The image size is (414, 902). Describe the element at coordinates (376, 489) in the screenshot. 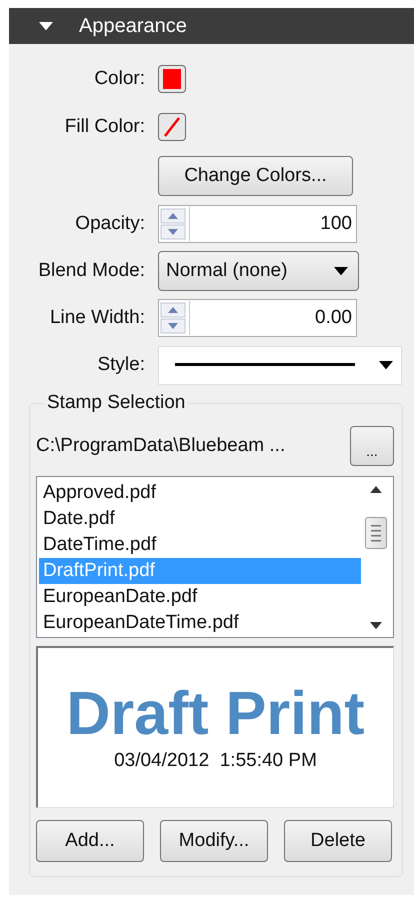

I see `scroll-up-icon` at that location.